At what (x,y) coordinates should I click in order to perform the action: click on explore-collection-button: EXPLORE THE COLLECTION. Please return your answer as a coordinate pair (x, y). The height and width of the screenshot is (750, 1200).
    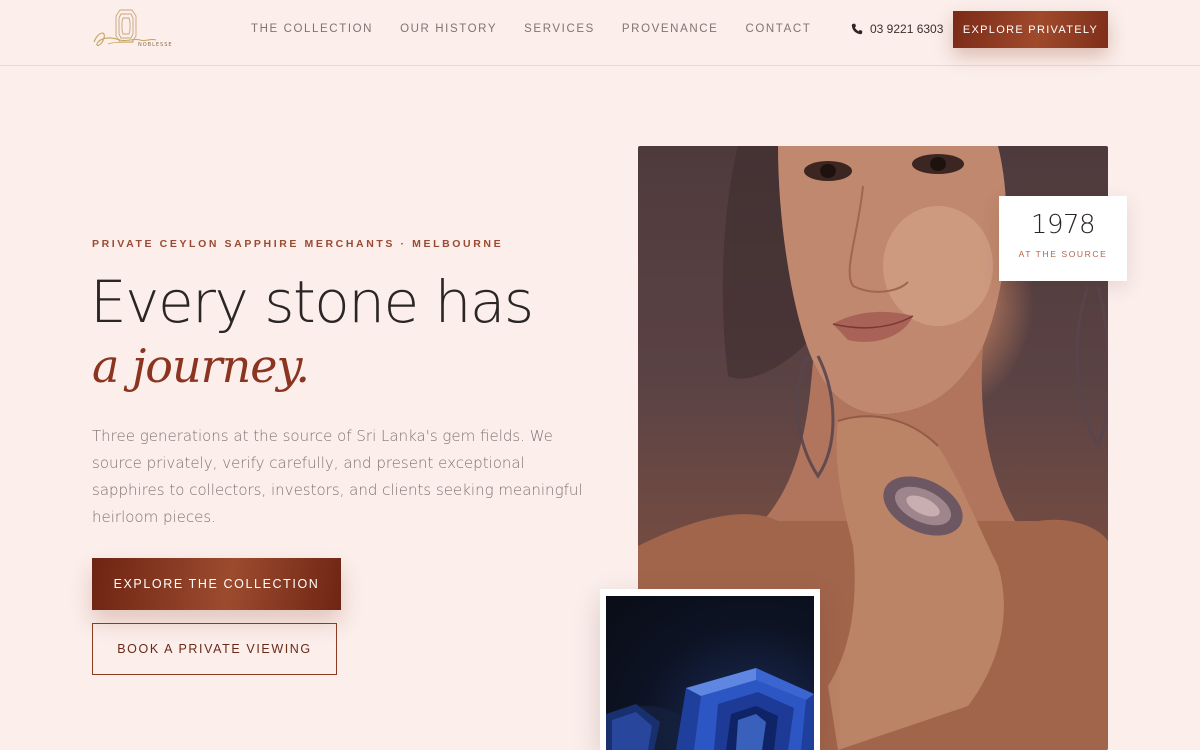
    Looking at the image, I should click on (216, 584).